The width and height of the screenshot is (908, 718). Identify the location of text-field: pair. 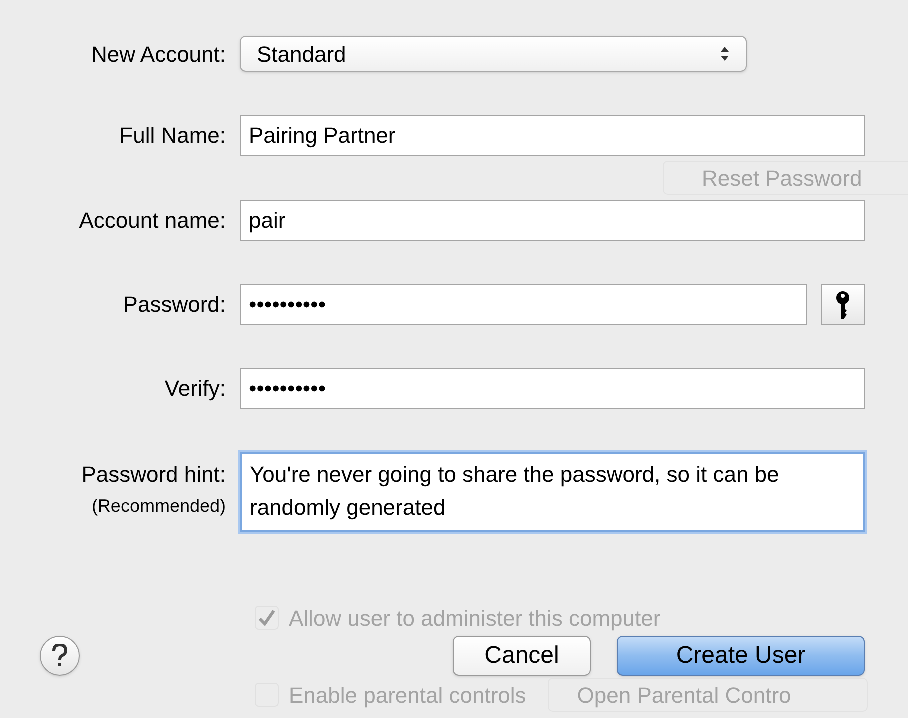
(552, 220).